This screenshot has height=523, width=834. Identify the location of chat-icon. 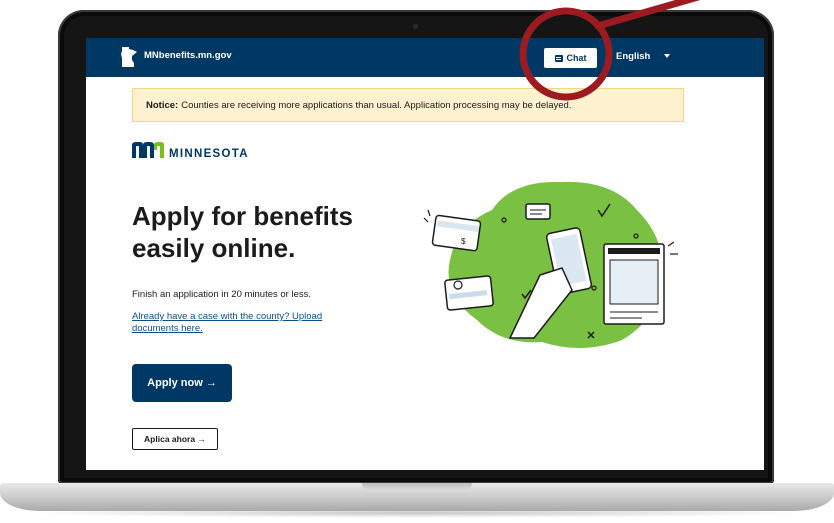
(558, 58).